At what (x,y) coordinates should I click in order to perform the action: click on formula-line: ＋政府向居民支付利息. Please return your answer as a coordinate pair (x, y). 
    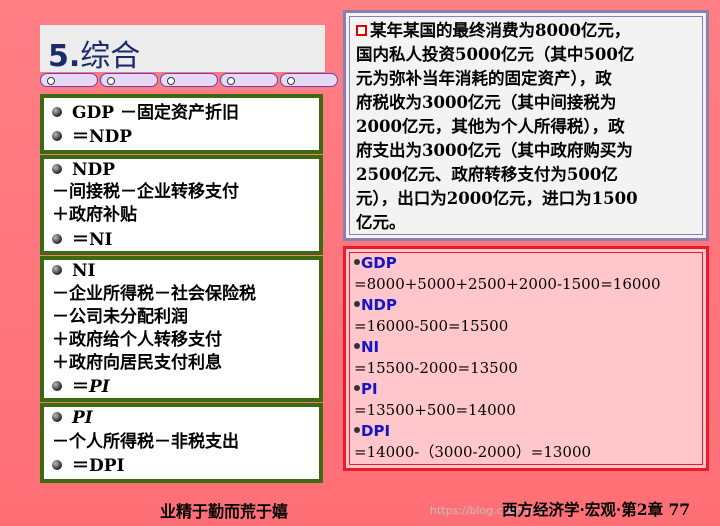
    Looking at the image, I should click on (137, 363).